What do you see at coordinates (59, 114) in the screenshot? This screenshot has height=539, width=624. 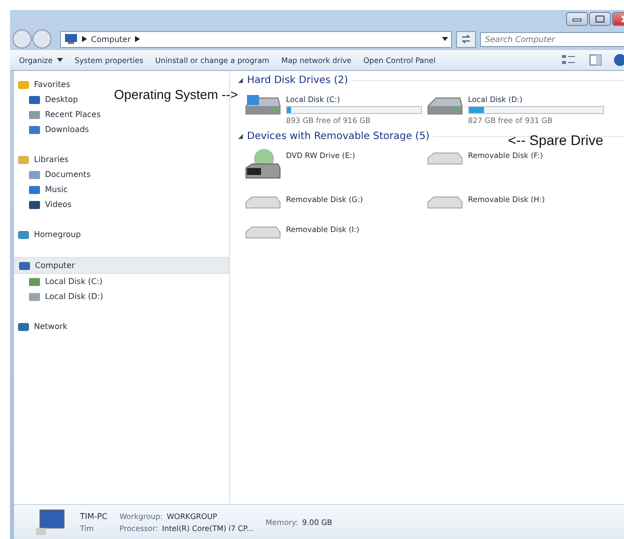 I see `sidebar-item: Recent Places` at bounding box center [59, 114].